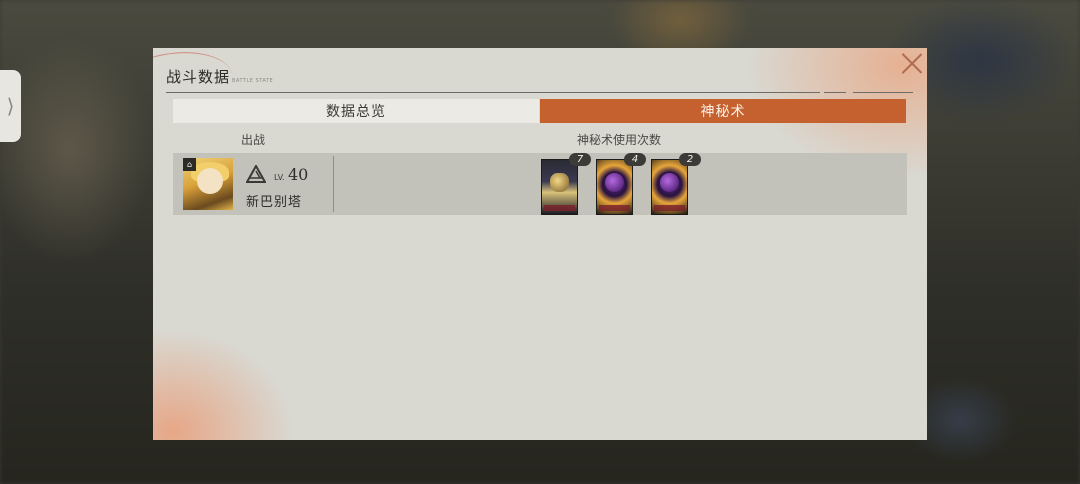 This screenshot has height=484, width=1080. What do you see at coordinates (298, 174) in the screenshot?
I see `character-level: 40` at bounding box center [298, 174].